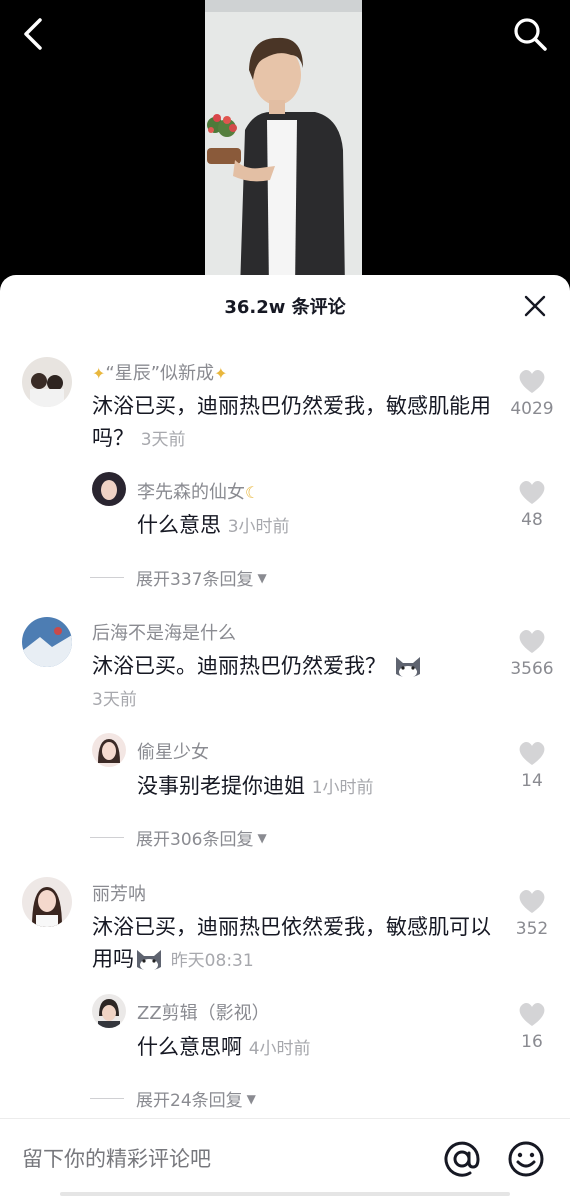 Image resolution: width=570 pixels, height=1201 pixels. I want to click on reply-like-button: 16, so click(532, 1026).